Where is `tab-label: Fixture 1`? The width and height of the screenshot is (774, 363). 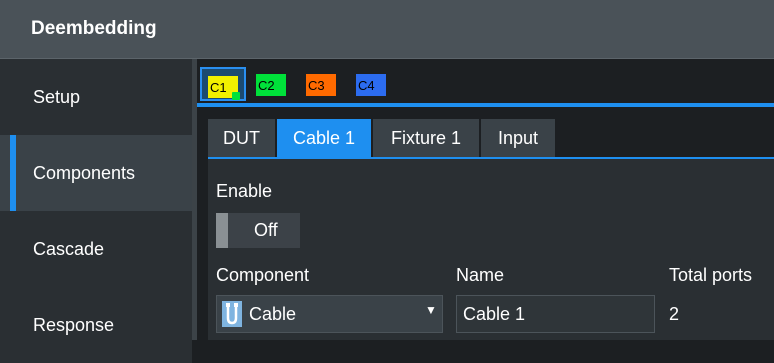 tab-label: Fixture 1 is located at coordinates (426, 138).